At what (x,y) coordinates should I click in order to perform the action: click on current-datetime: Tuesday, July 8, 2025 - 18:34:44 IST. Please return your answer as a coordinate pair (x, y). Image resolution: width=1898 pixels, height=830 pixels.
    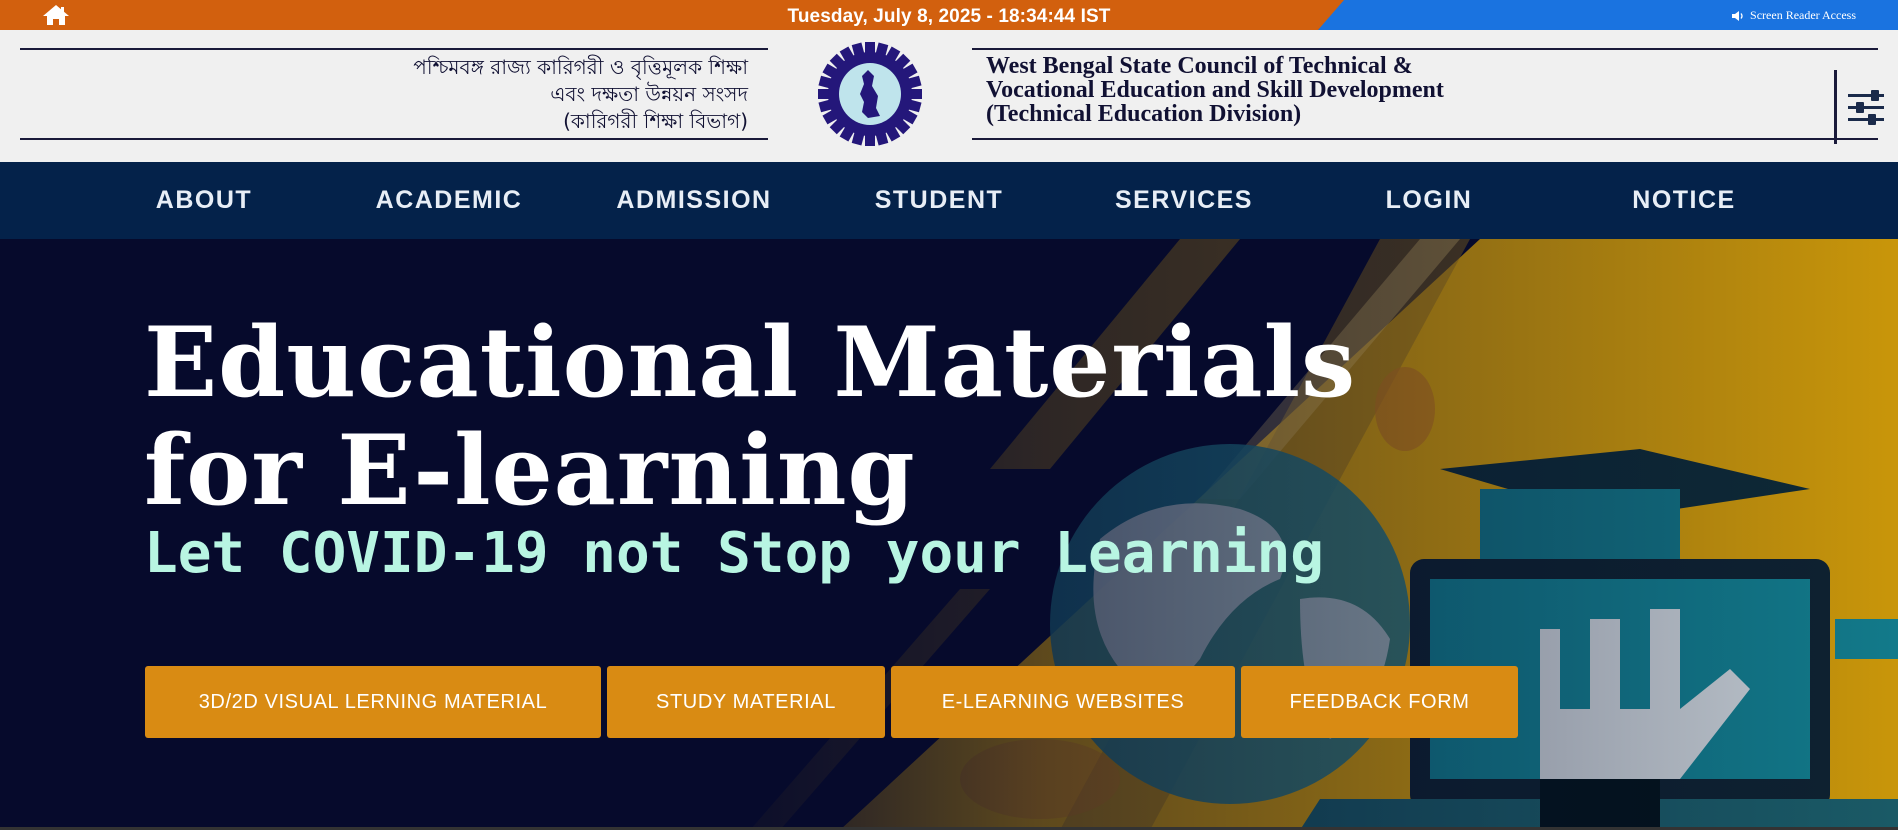
    Looking at the image, I should click on (949, 16).